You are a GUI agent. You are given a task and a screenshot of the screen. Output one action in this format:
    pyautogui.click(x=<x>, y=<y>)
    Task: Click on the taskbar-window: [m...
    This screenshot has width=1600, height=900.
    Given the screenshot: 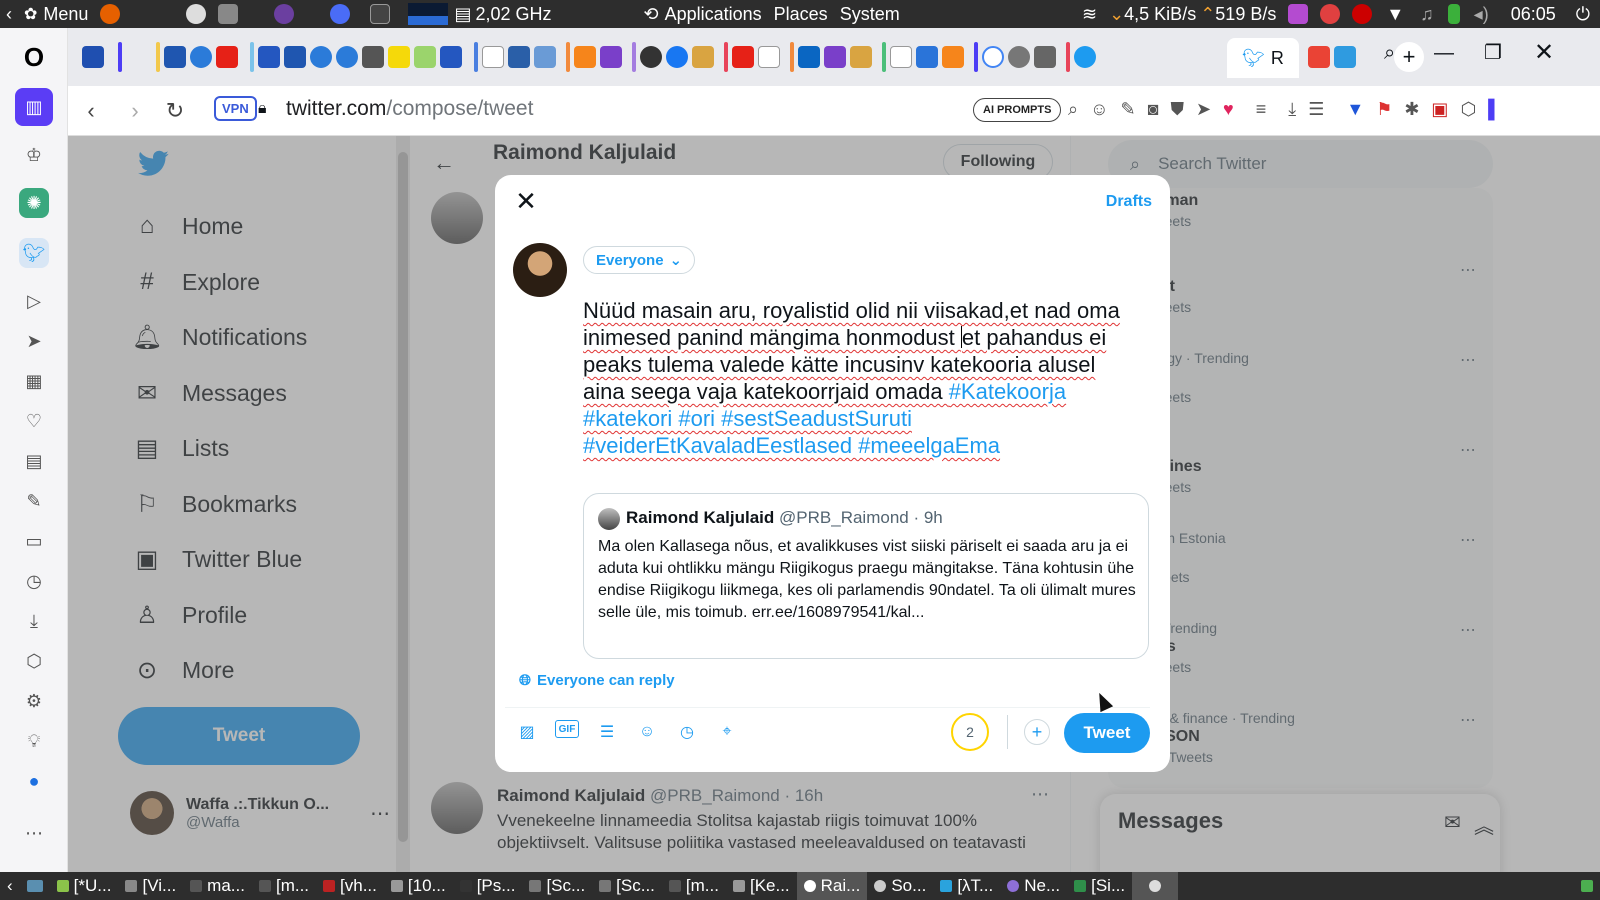 What is the action you would take?
    pyautogui.click(x=694, y=886)
    